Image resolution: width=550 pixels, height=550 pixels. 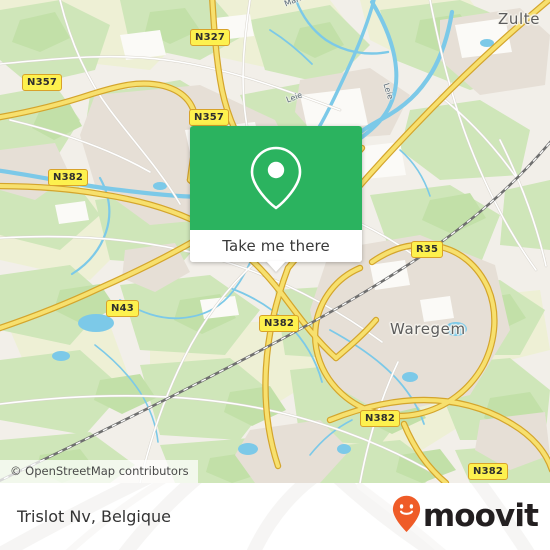 I want to click on moovit-brand: moovit, so click(x=465, y=516).